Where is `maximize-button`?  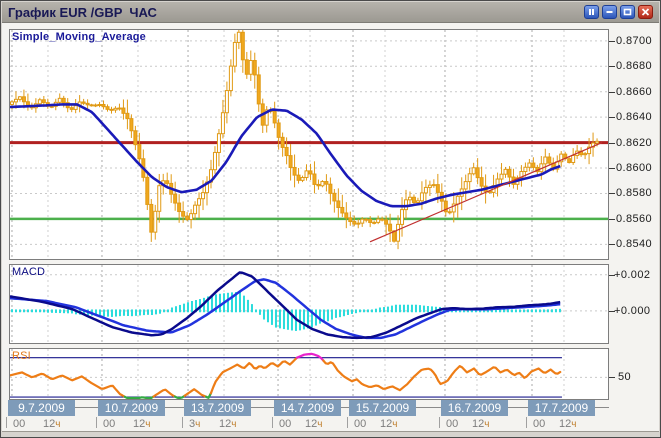
maximize-button is located at coordinates (627, 12).